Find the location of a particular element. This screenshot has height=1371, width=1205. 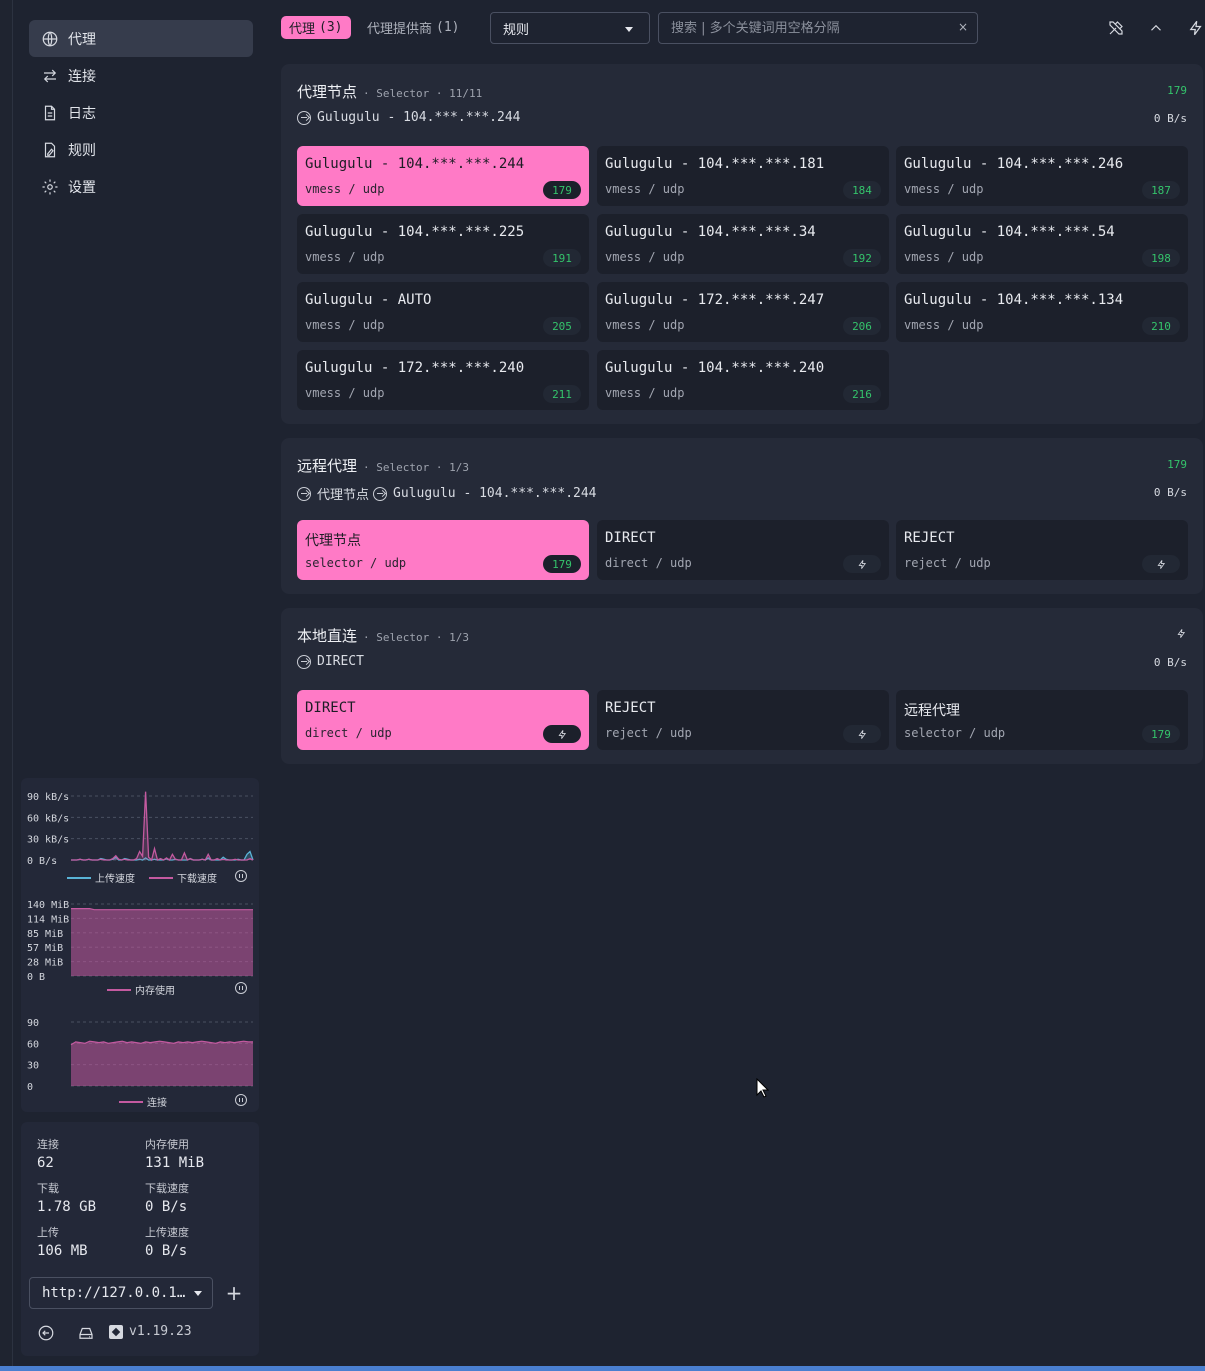

stat-value: 0 B/s is located at coordinates (166, 1207).